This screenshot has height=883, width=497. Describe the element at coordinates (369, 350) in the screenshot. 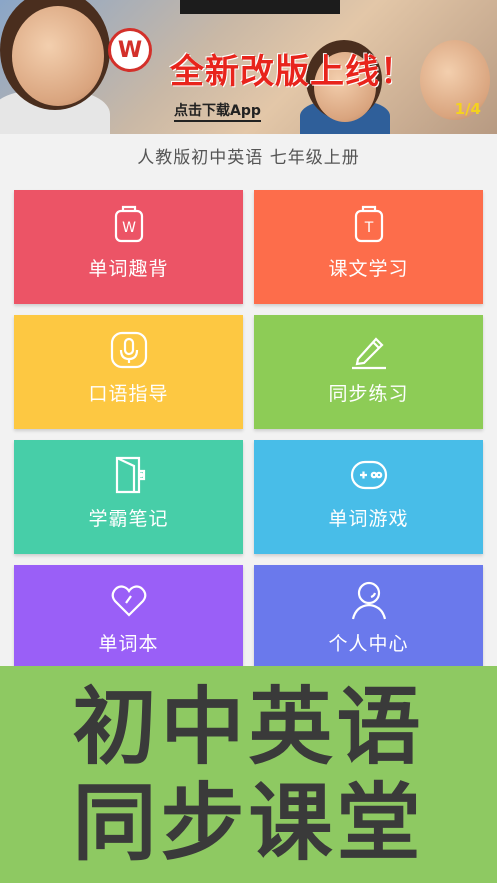

I see `pencil-icon` at that location.